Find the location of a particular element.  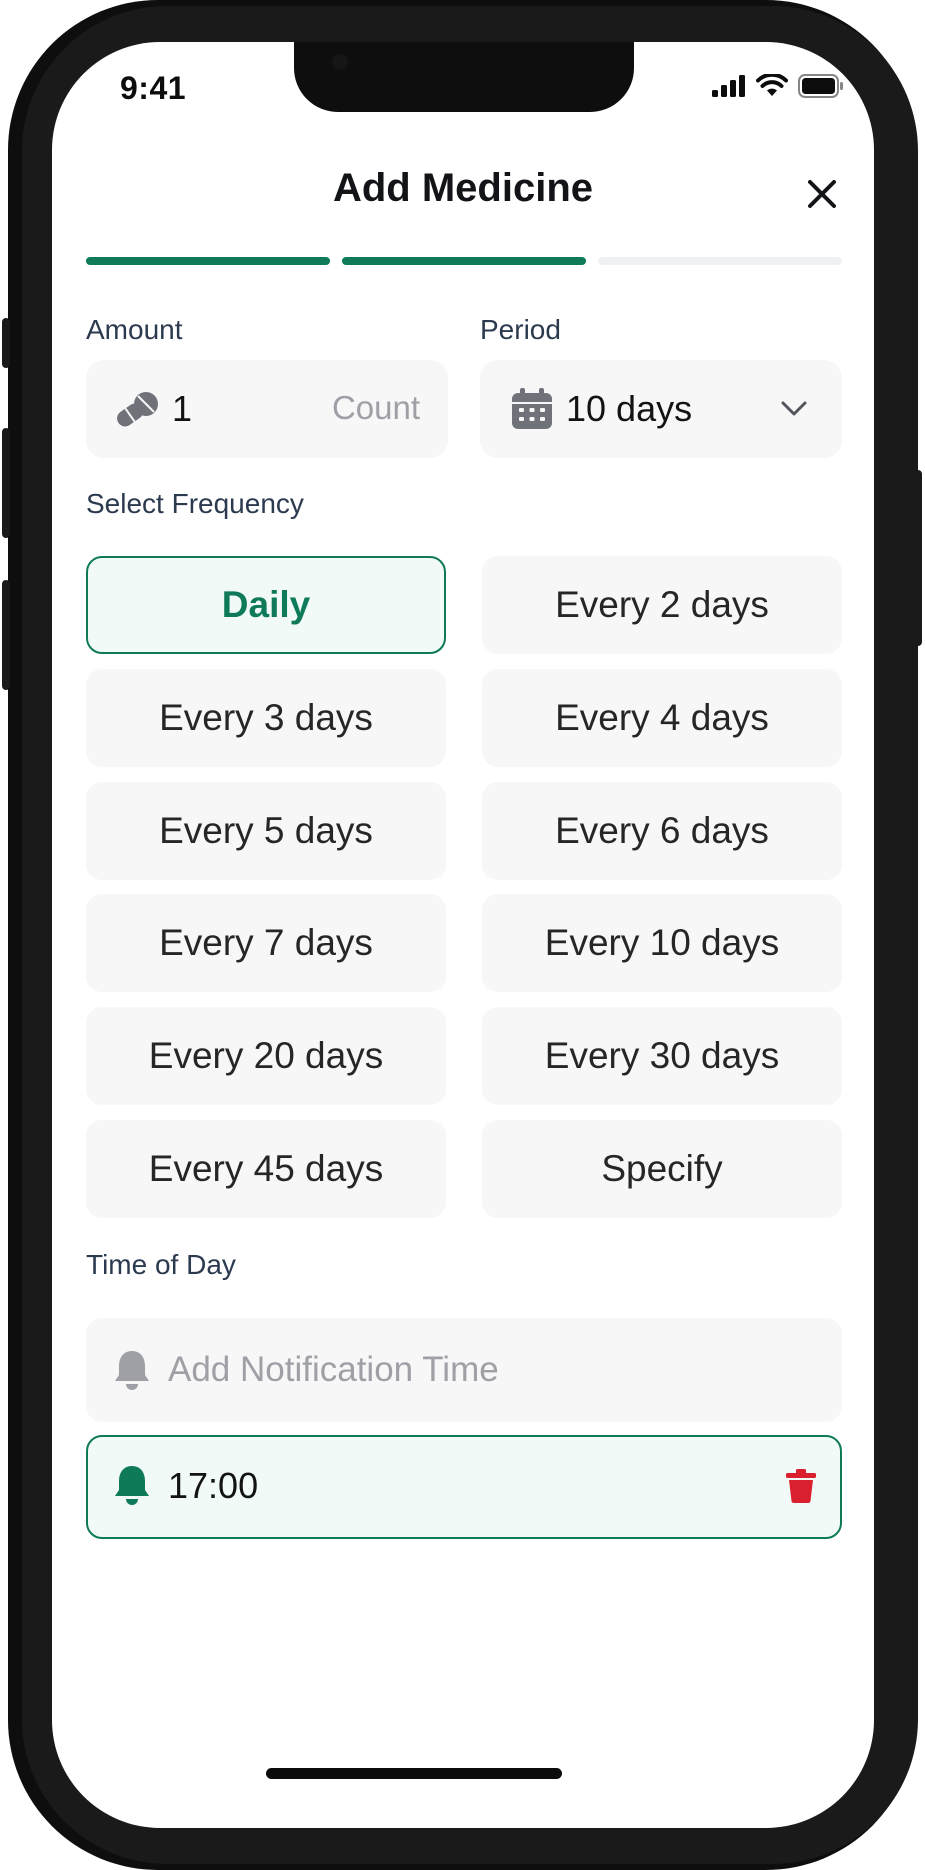

side-button-volume-down is located at coordinates (6, 635).